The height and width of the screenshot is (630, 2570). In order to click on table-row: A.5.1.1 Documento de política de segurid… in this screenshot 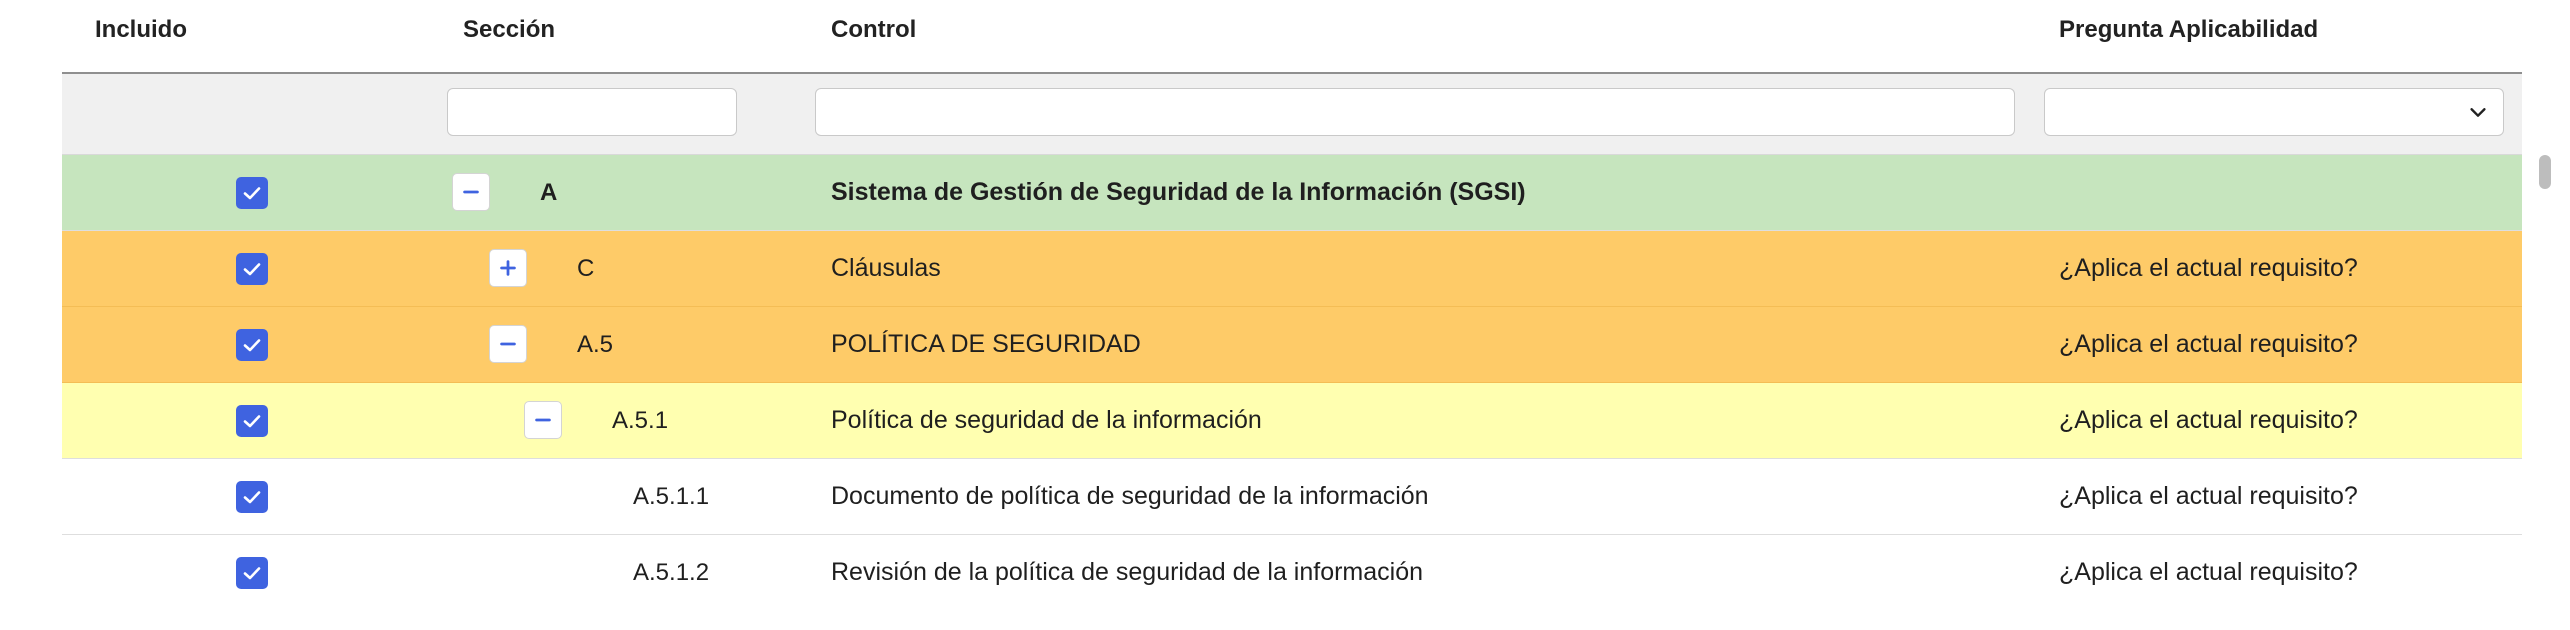, I will do `click(1292, 497)`.